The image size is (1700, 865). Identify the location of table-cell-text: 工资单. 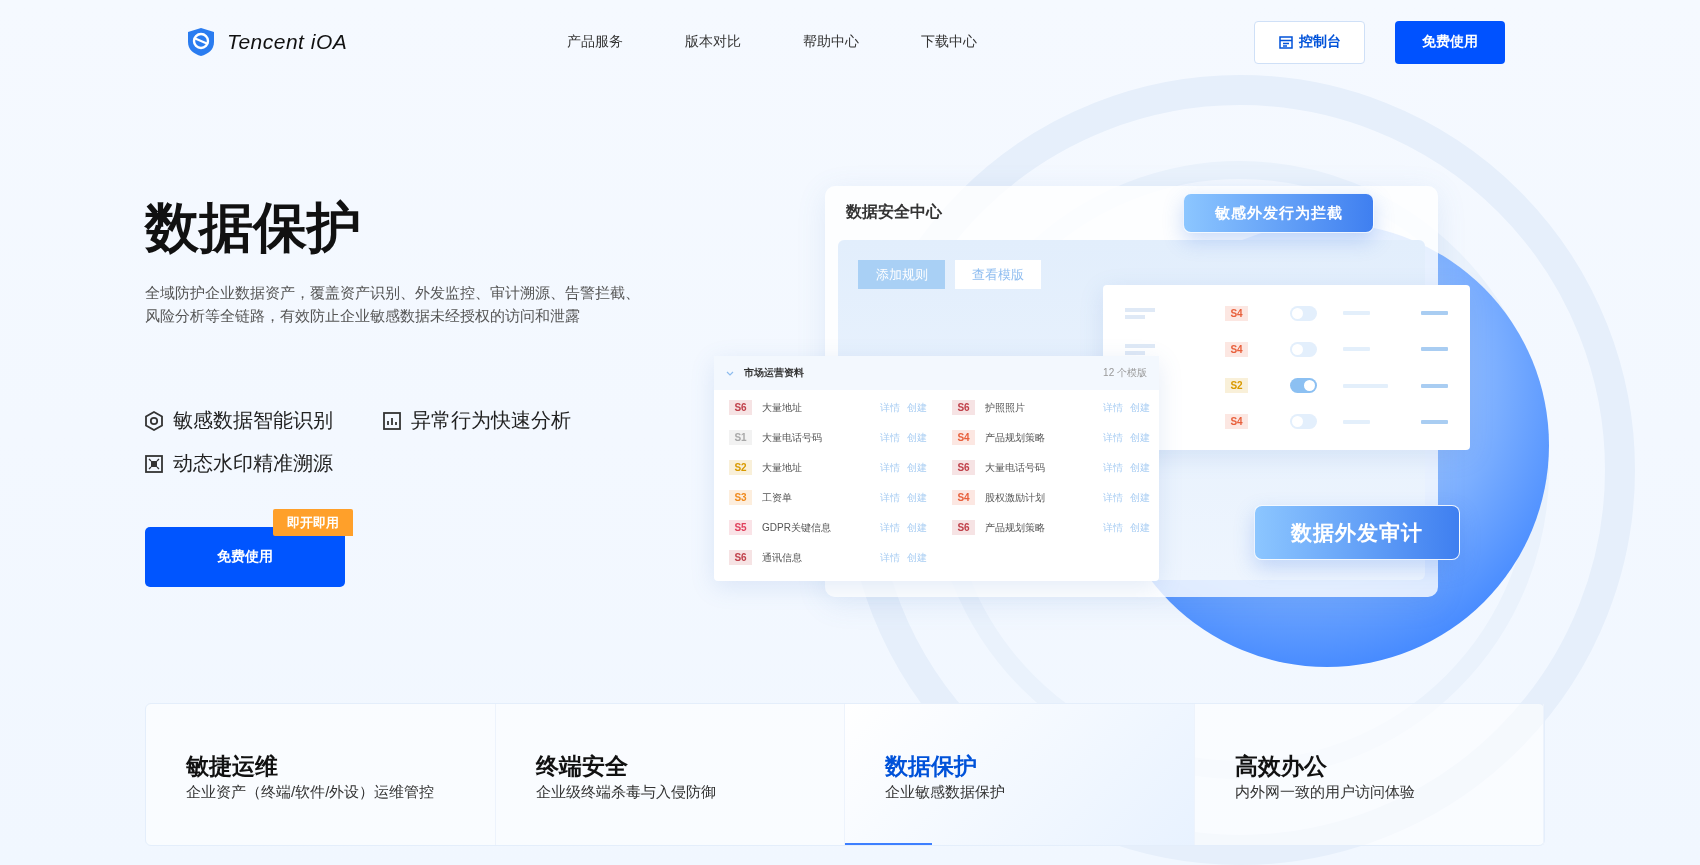
(777, 497).